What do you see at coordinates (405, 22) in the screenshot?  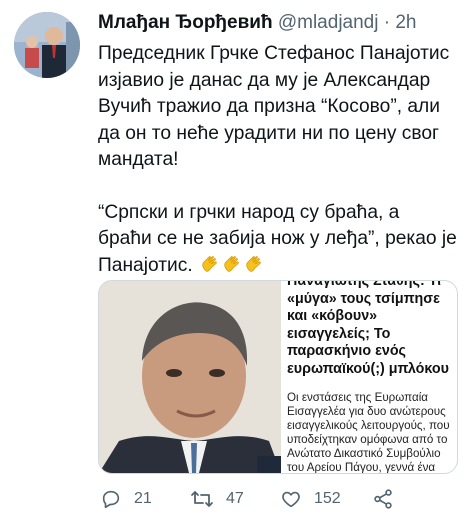 I see `tweet-timestamp: 2h` at bounding box center [405, 22].